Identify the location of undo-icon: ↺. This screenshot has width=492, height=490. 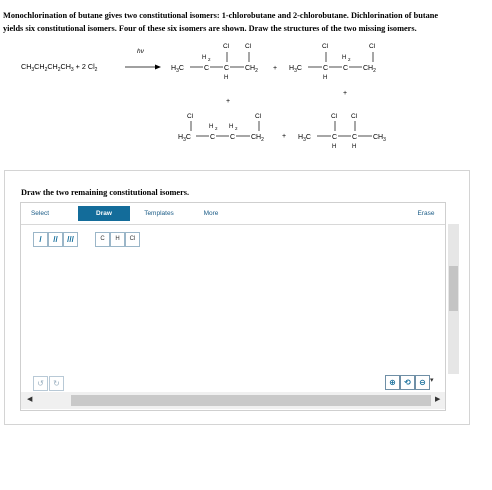
(40, 383).